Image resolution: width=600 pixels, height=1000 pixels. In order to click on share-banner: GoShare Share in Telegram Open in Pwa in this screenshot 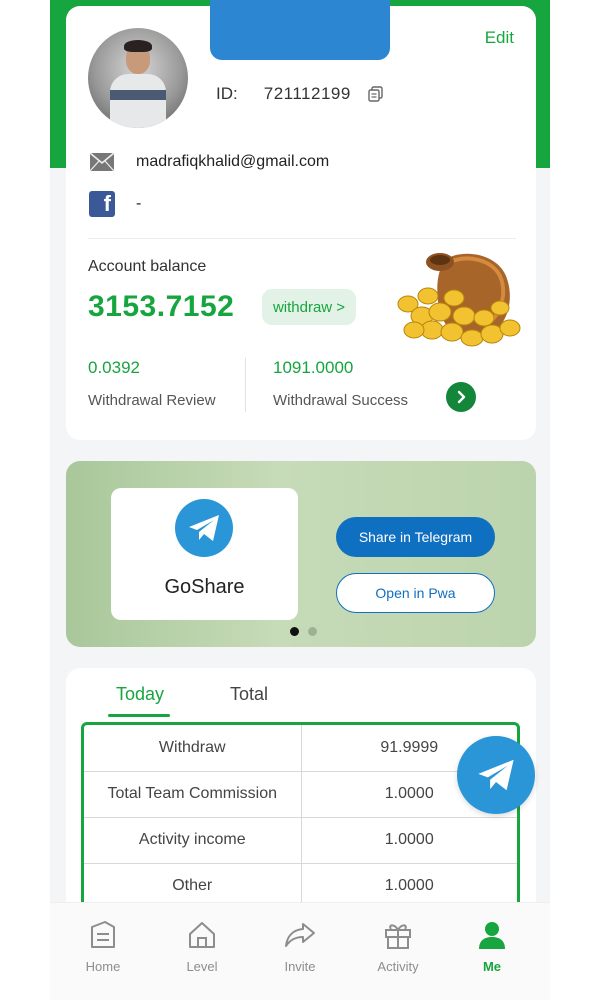, I will do `click(301, 554)`.